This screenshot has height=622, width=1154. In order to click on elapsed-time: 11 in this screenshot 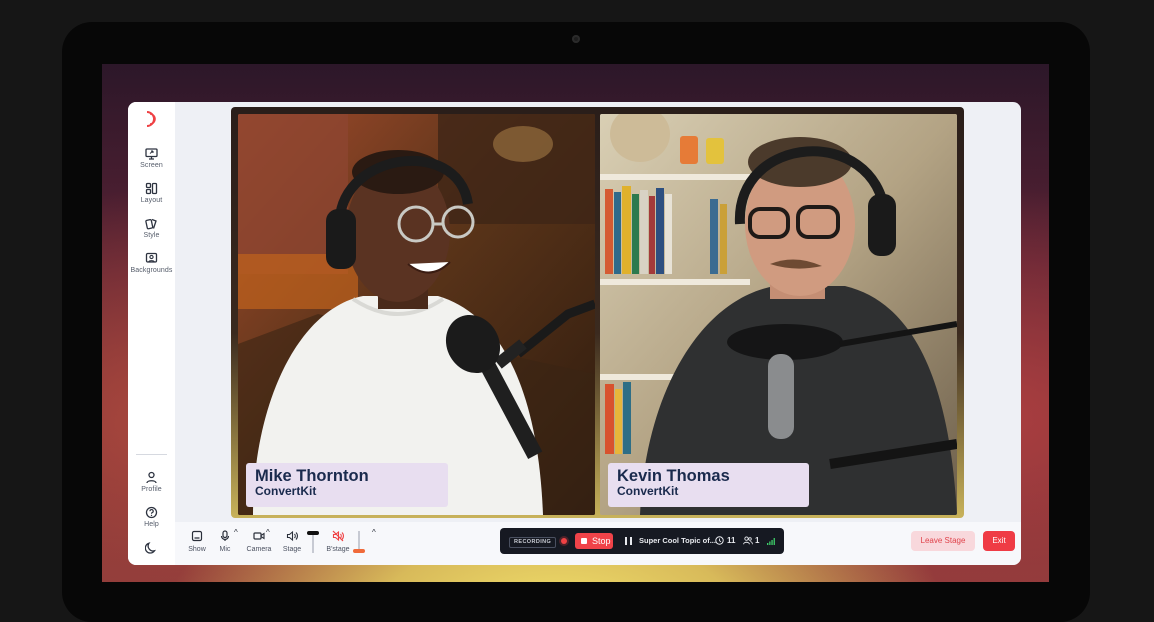, I will do `click(731, 540)`.